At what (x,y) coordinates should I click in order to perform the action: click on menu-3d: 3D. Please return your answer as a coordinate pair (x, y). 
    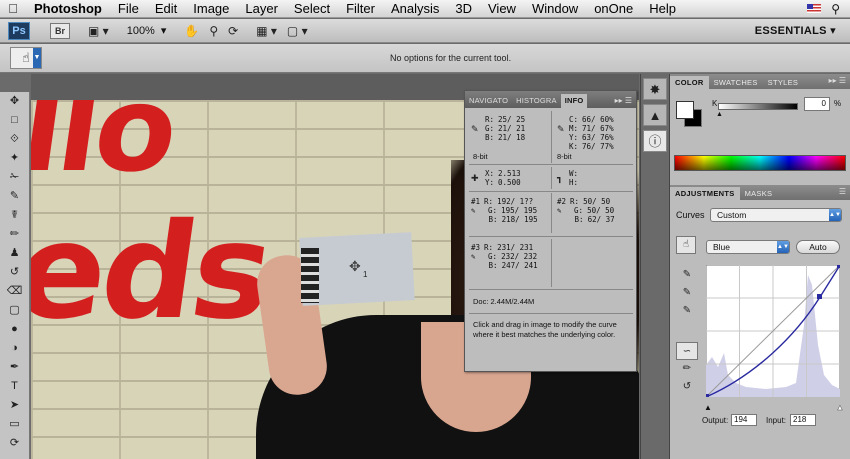
    Looking at the image, I should click on (463, 9).